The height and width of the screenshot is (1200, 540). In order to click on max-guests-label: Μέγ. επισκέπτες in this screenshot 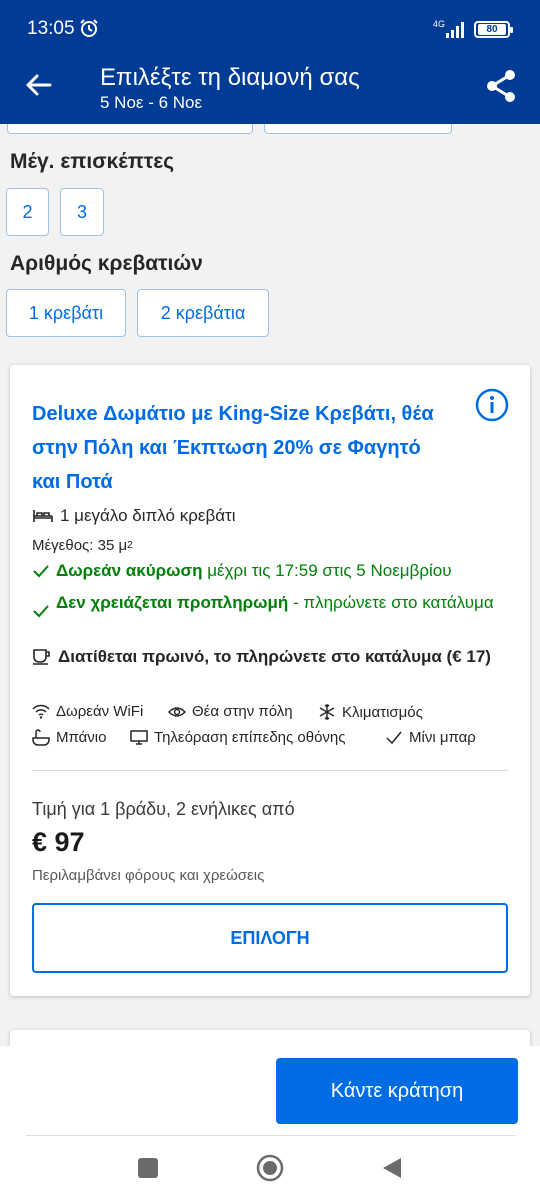, I will do `click(92, 161)`.